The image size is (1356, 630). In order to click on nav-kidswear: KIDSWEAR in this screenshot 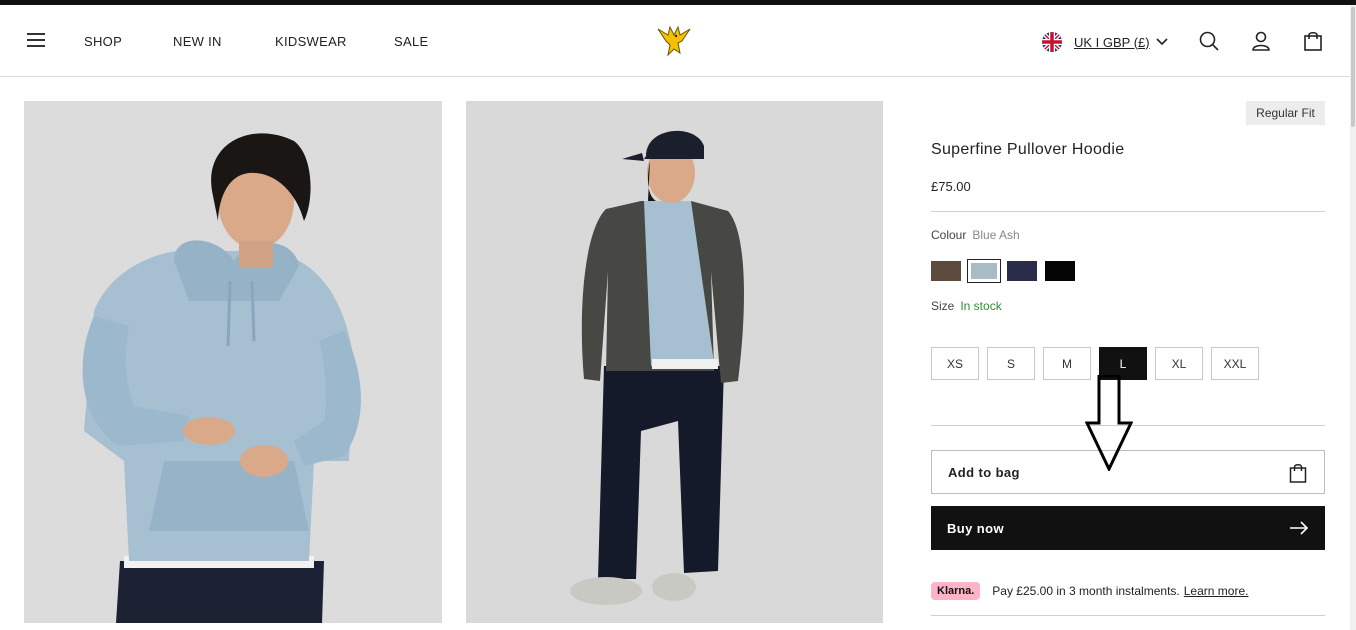, I will do `click(311, 41)`.